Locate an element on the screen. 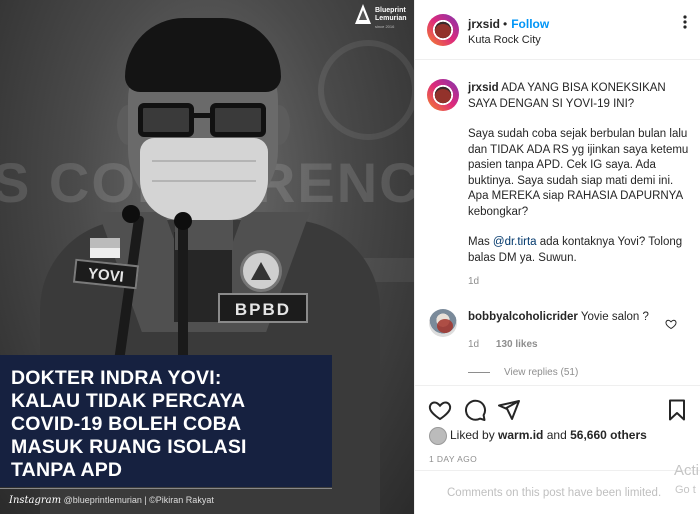 This screenshot has width=700, height=514. flag-patch is located at coordinates (105, 248).